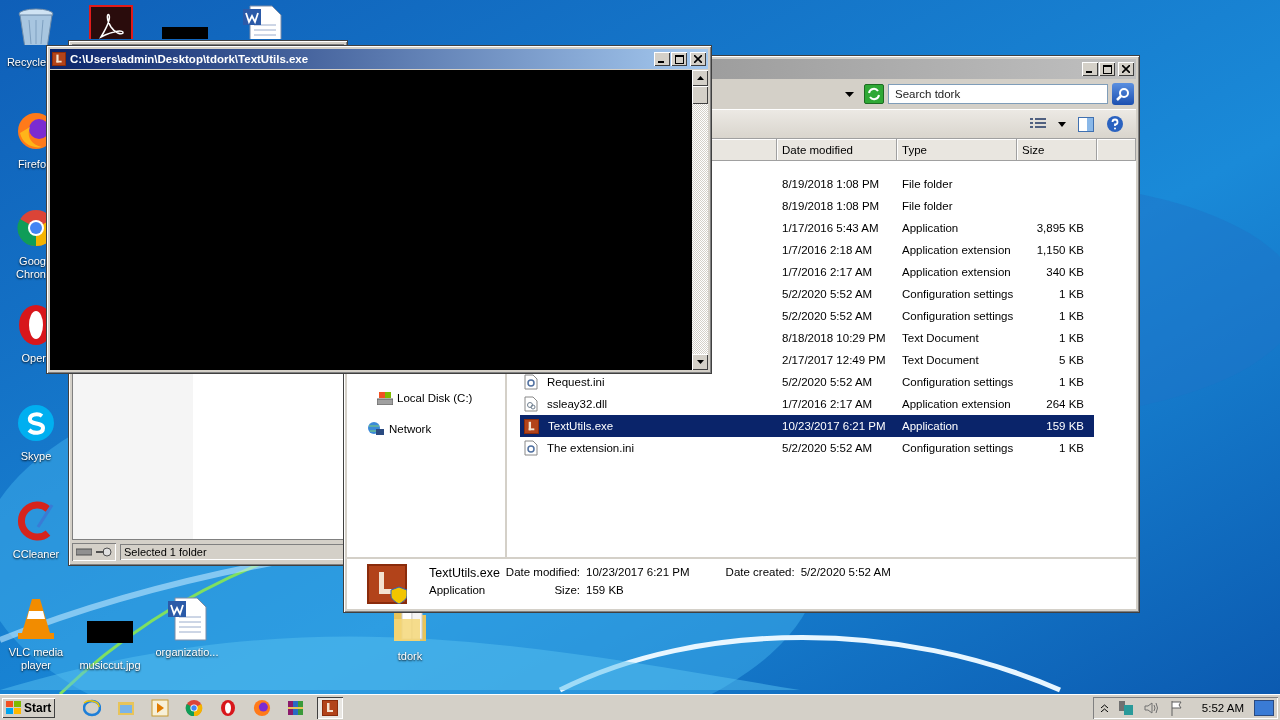 The height and width of the screenshot is (720, 1280). What do you see at coordinates (1176, 707) in the screenshot?
I see `flag-icon` at bounding box center [1176, 707].